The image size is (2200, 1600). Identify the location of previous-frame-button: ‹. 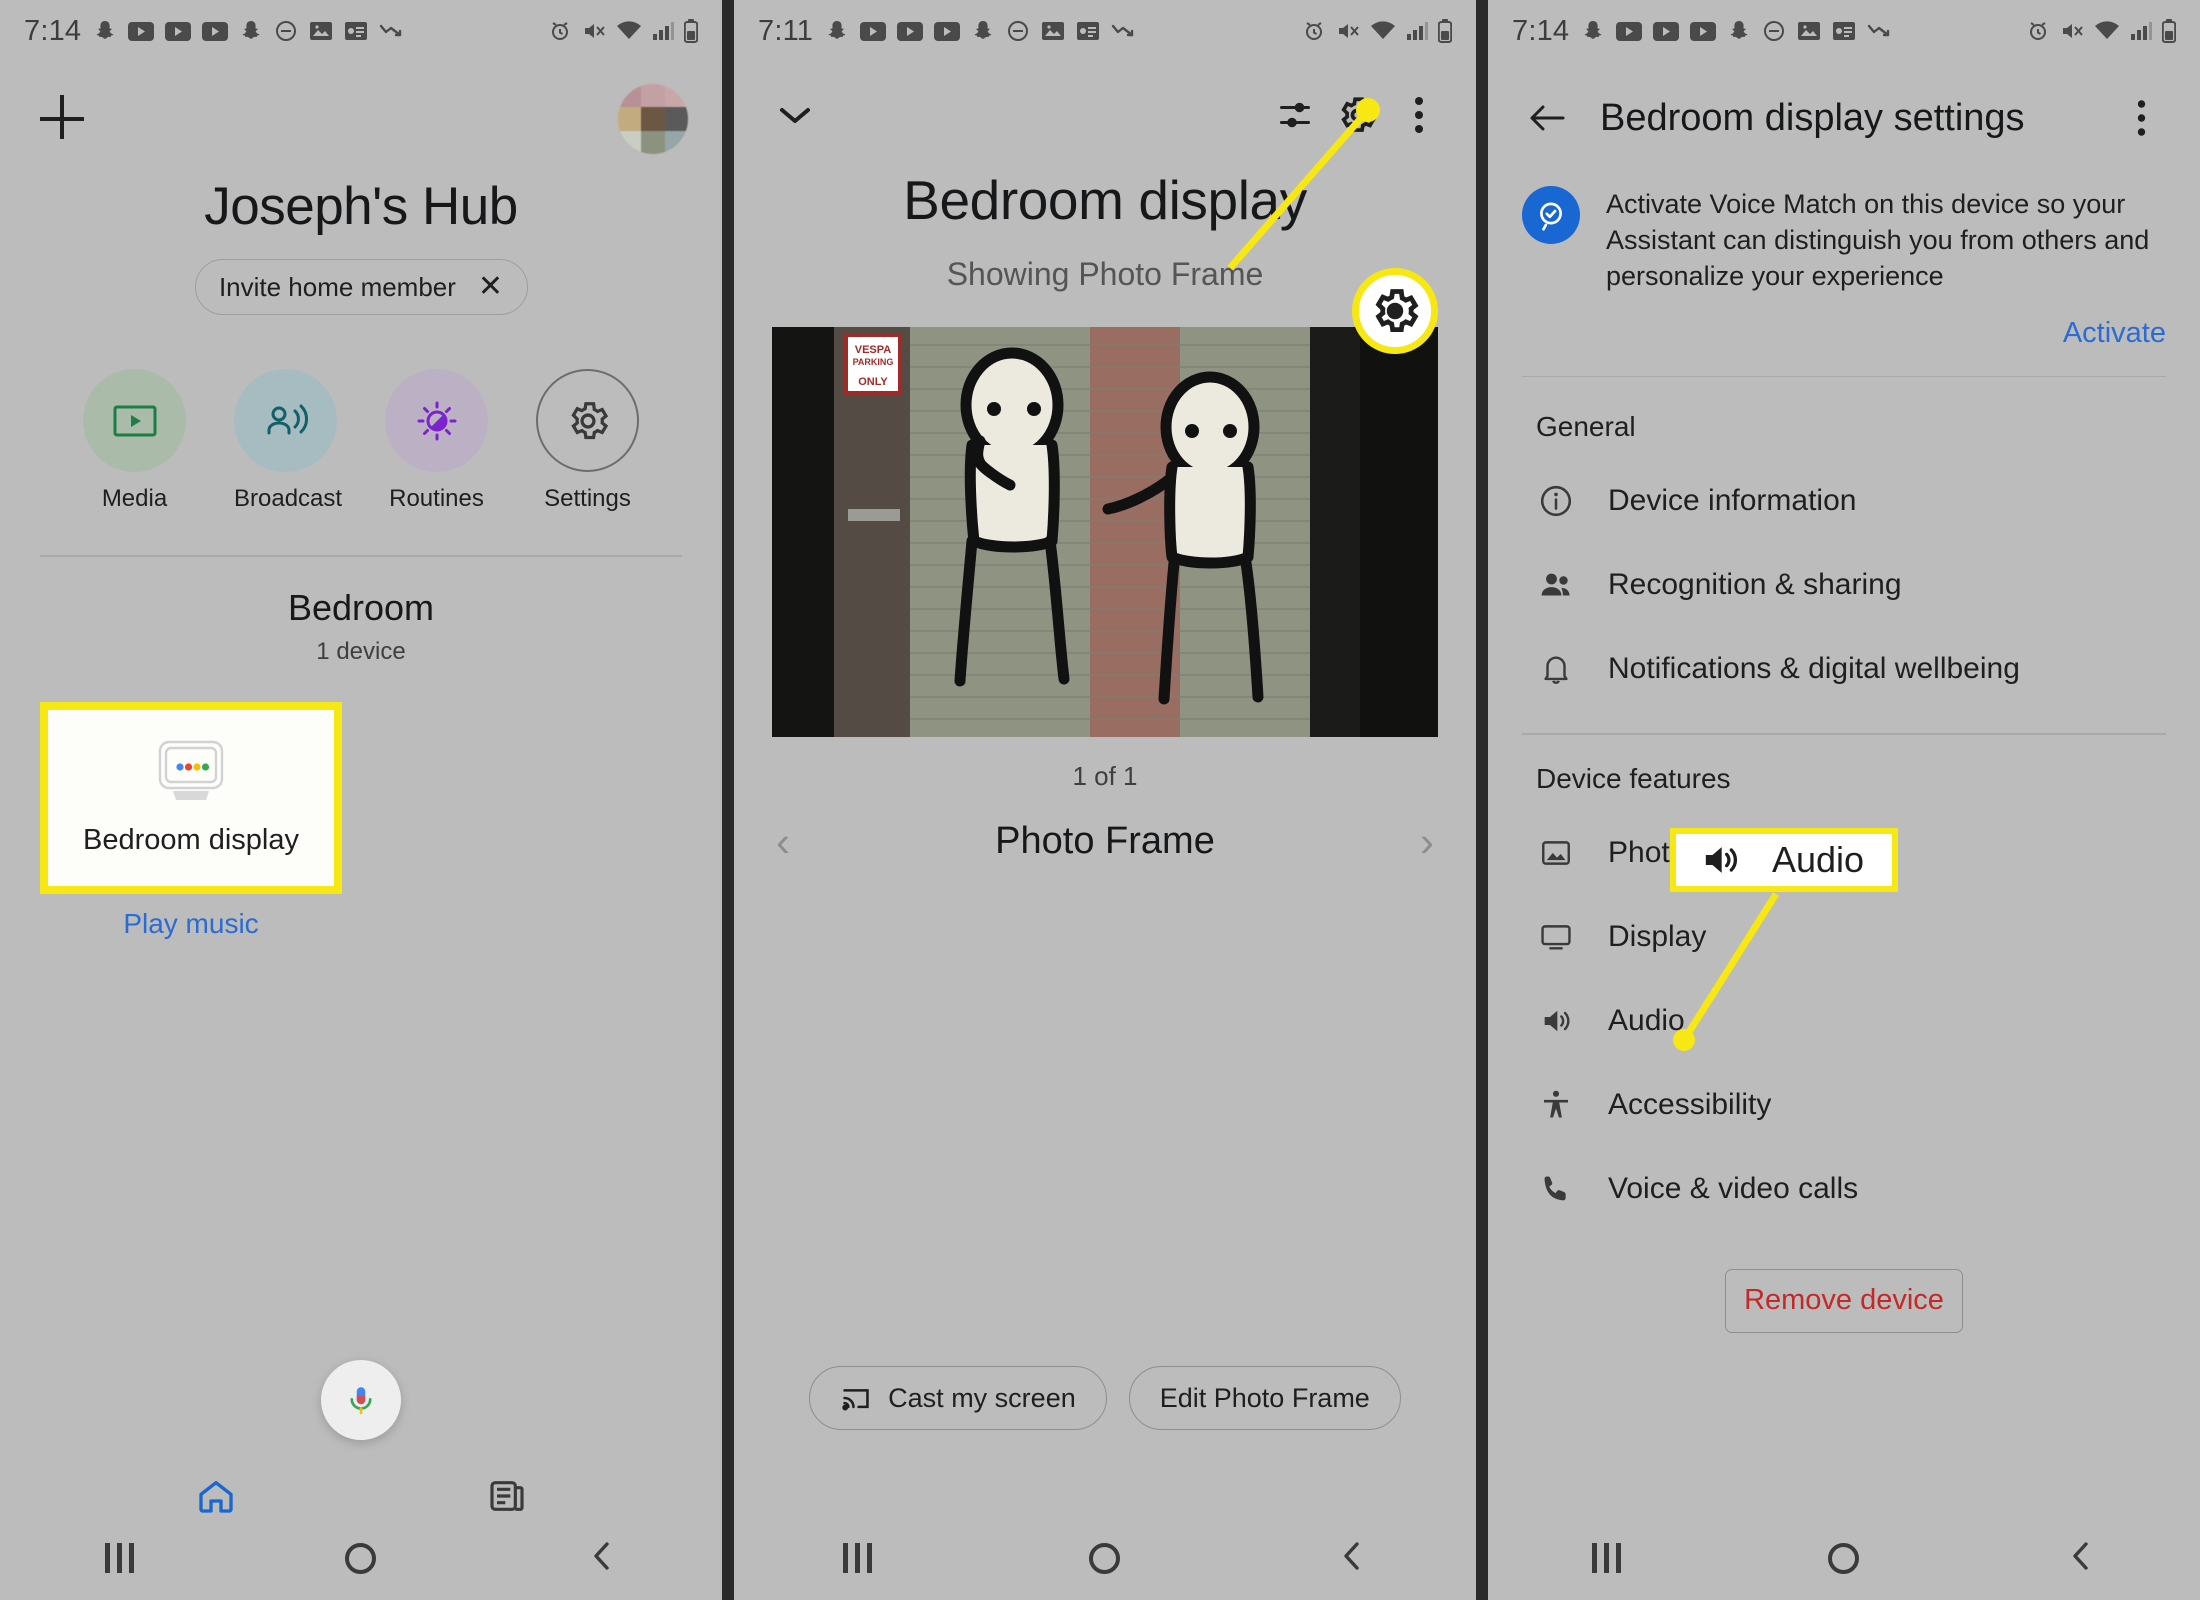
(783, 841).